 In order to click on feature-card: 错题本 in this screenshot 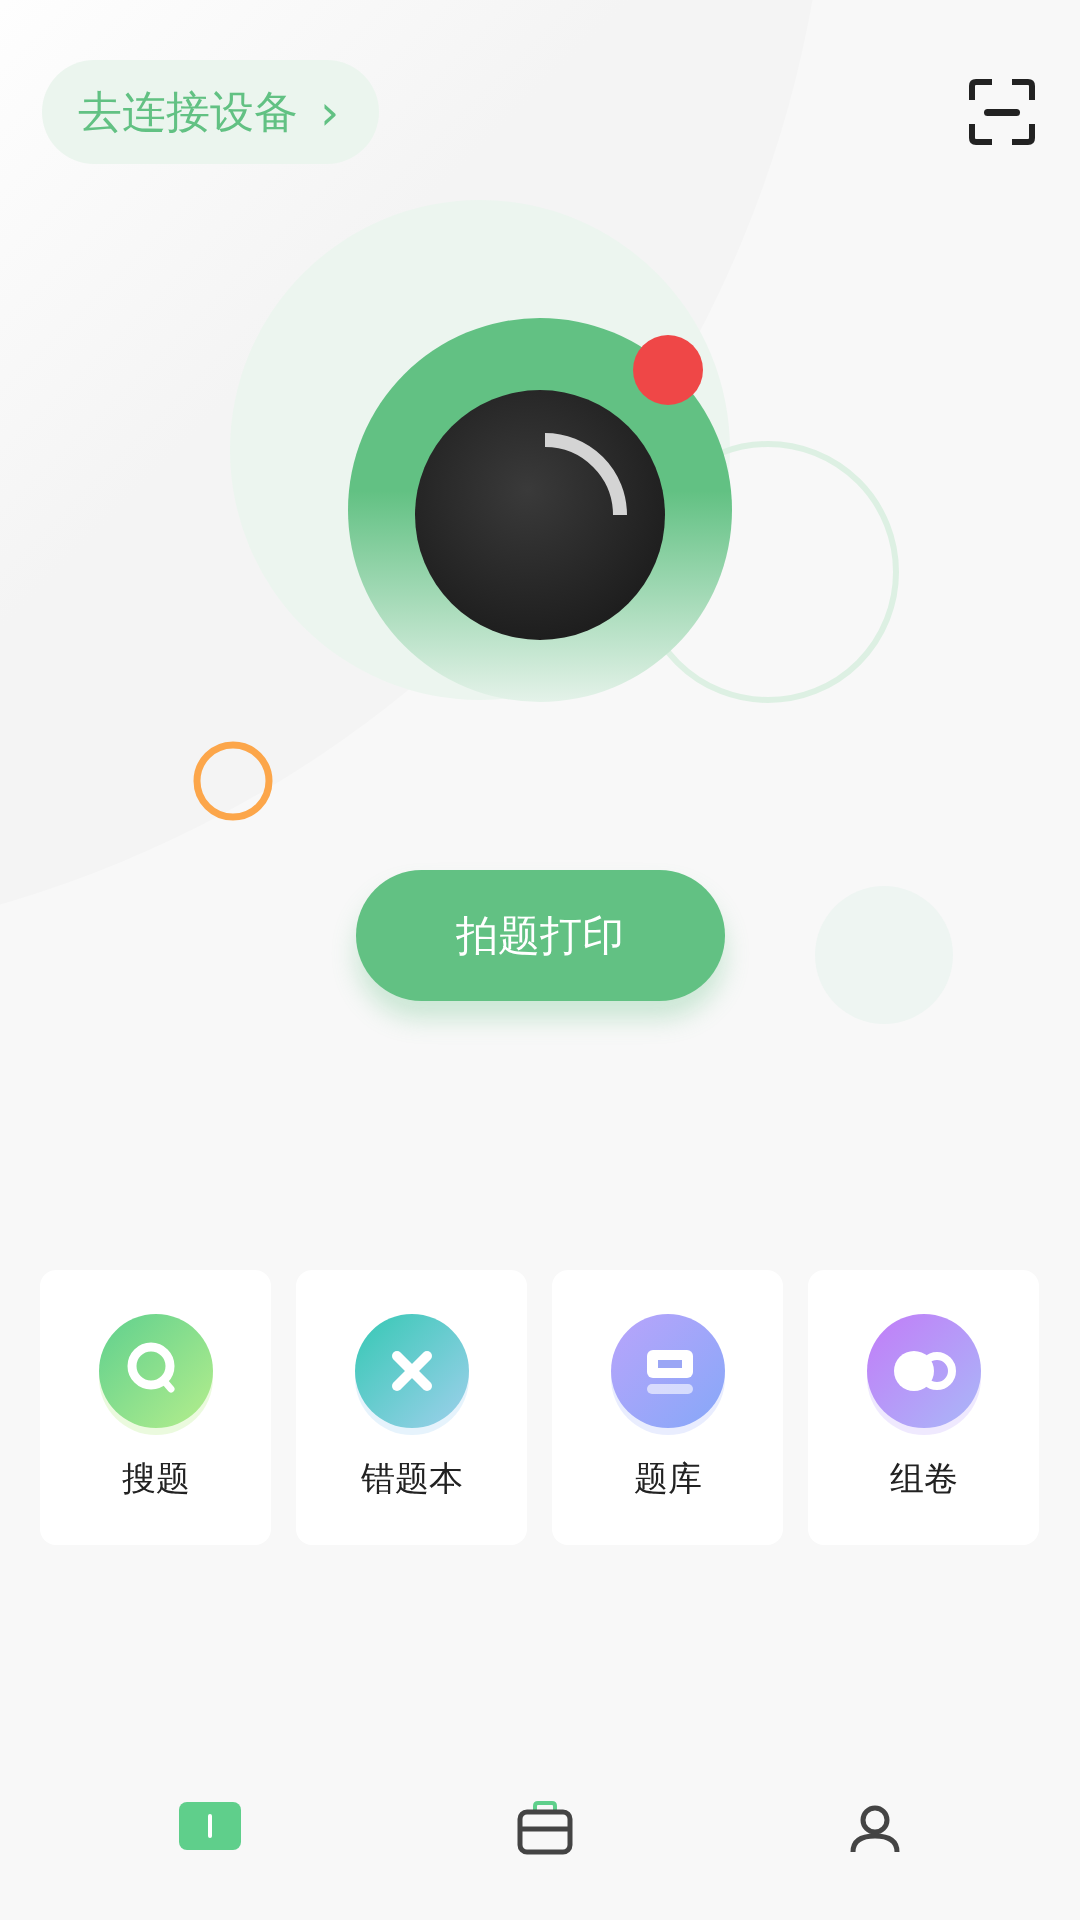, I will do `click(411, 1407)`.